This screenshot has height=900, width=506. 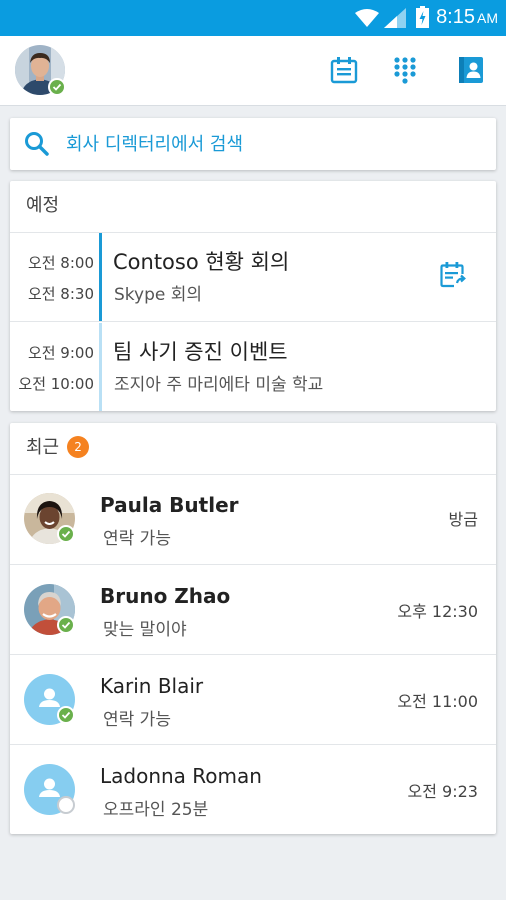 I want to click on meeting-title: 팀 사기 증진 이벤트, so click(x=200, y=352).